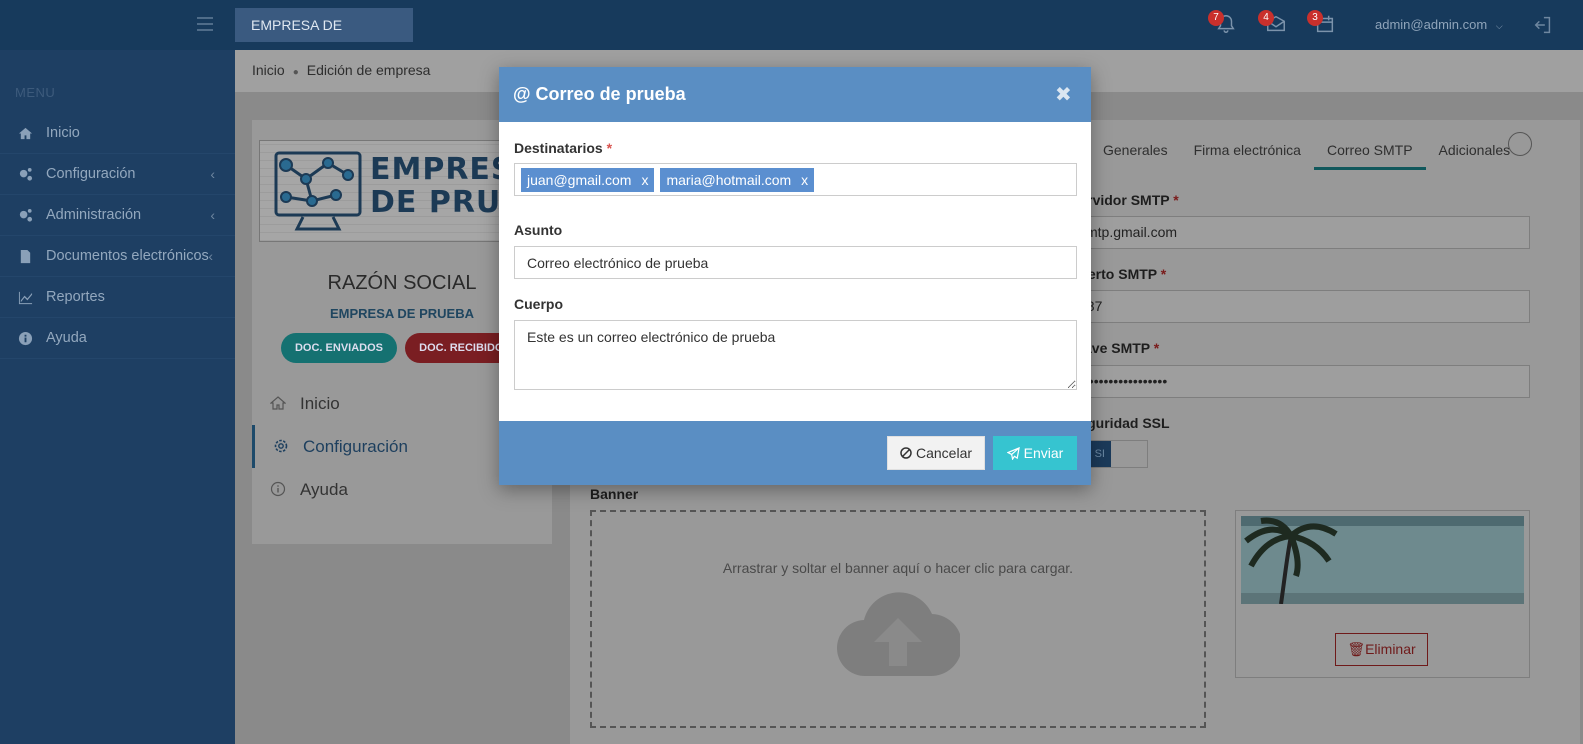 The image size is (1583, 744). Describe the element at coordinates (281, 446) in the screenshot. I see `gear-icon` at that location.